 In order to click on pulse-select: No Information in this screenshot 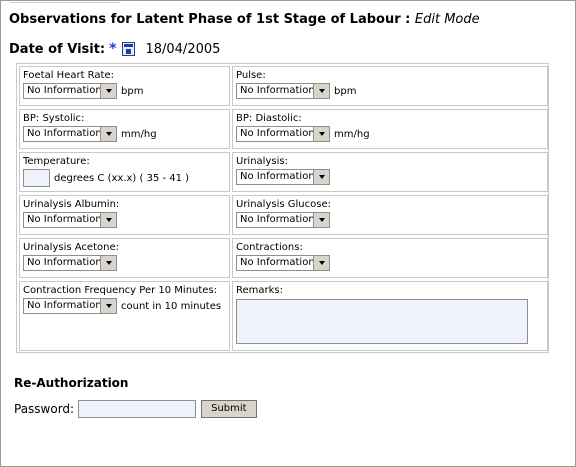, I will do `click(283, 91)`.